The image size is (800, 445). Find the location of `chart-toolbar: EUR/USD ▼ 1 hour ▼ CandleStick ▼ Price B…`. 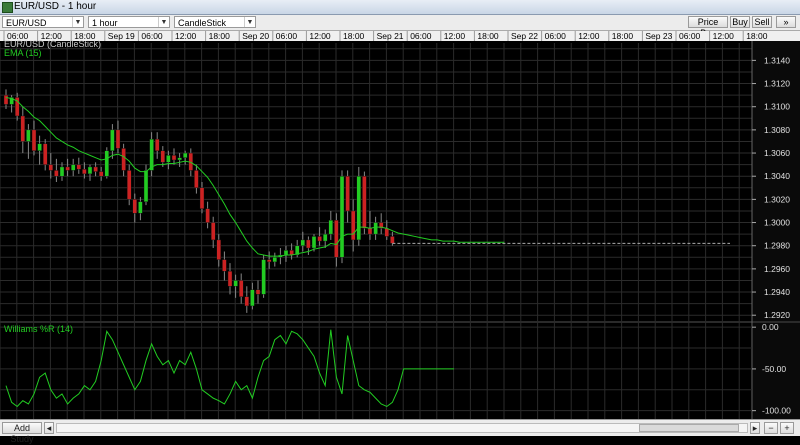

chart-toolbar: EUR/USD ▼ 1 hour ▼ CandleStick ▼ Price B… is located at coordinates (400, 26).